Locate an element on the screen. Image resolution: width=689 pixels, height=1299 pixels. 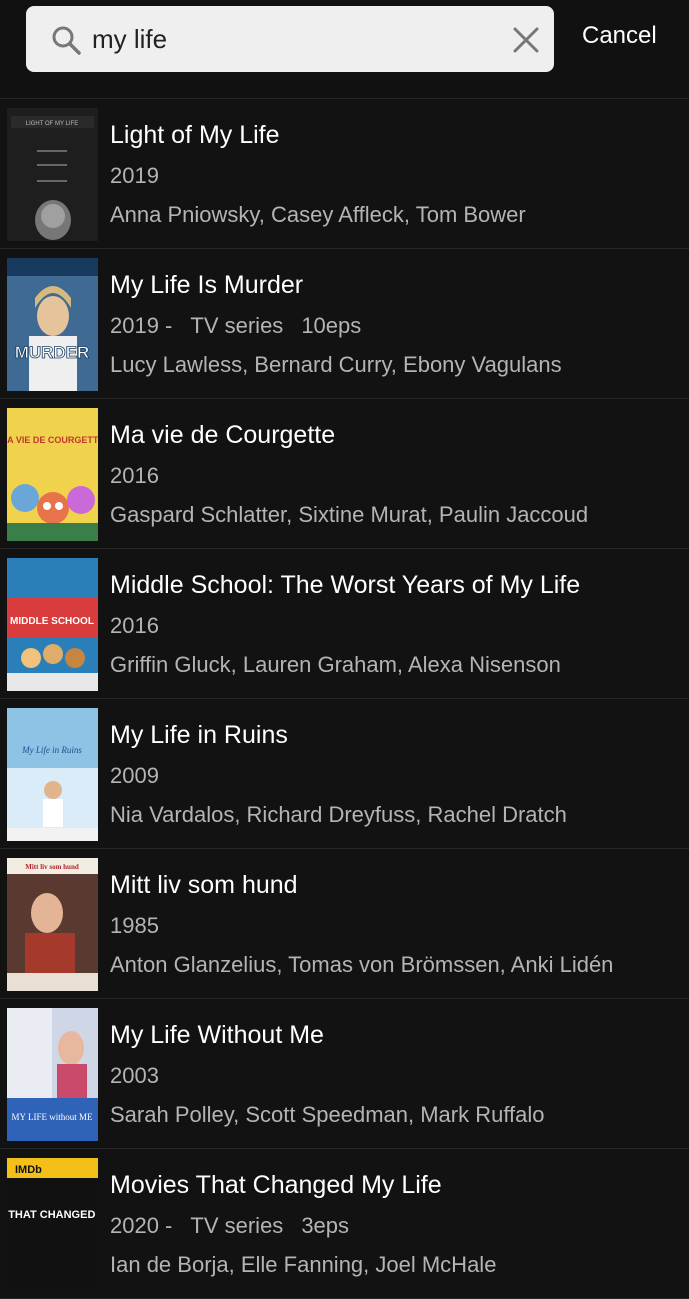
result-meta: 2009 is located at coordinates (143, 776).